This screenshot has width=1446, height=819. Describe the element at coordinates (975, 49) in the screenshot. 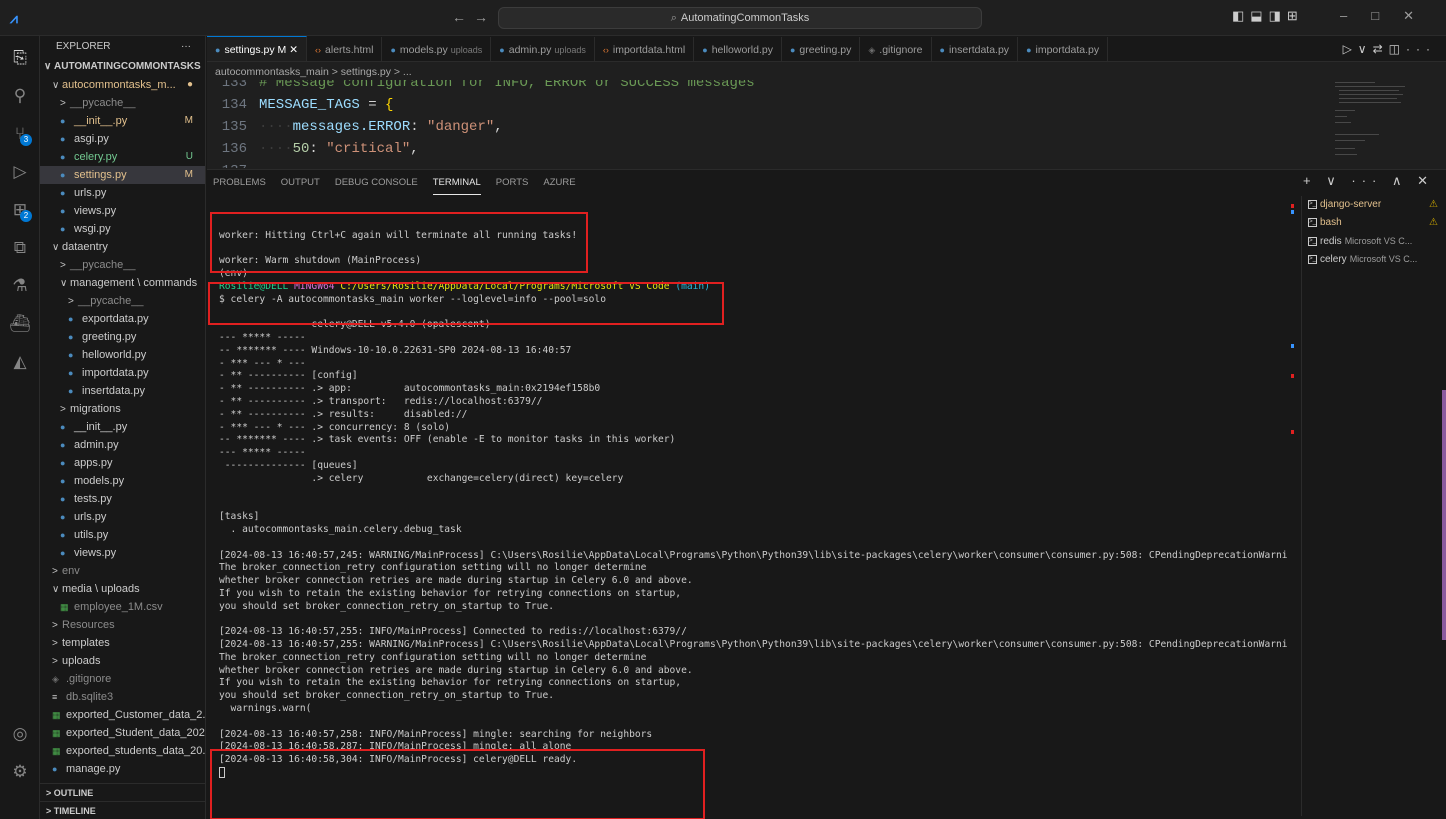

I see `editor-tab: ● insertdata.py` at that location.